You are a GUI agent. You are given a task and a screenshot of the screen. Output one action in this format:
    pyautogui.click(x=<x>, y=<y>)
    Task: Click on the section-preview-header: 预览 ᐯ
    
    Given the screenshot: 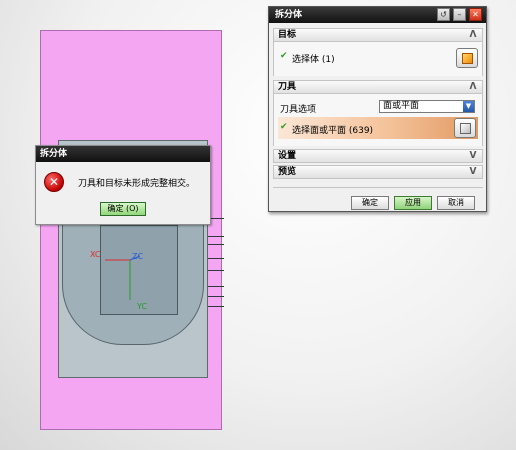 What is the action you would take?
    pyautogui.click(x=378, y=172)
    